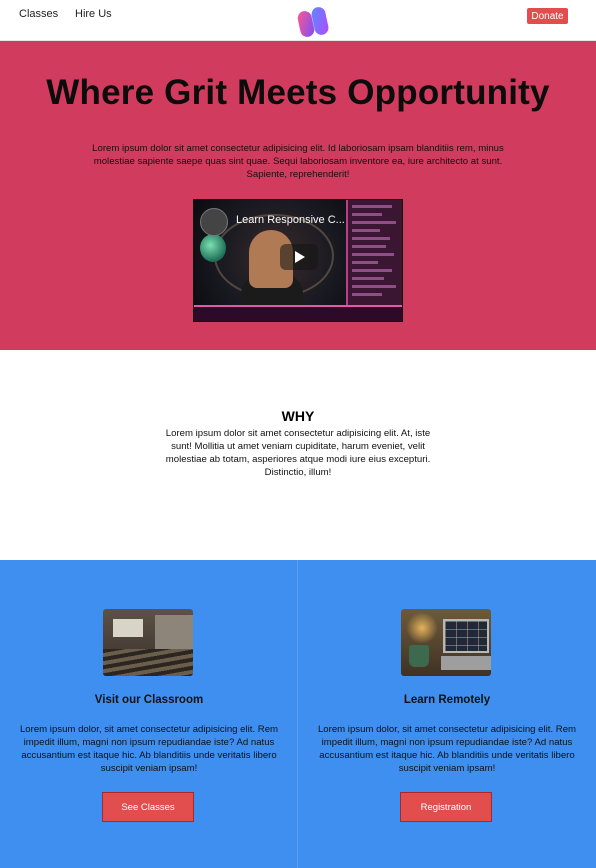 The height and width of the screenshot is (868, 596). Describe the element at coordinates (447, 700) in the screenshot. I see `card-title: Learn Remotely` at that location.